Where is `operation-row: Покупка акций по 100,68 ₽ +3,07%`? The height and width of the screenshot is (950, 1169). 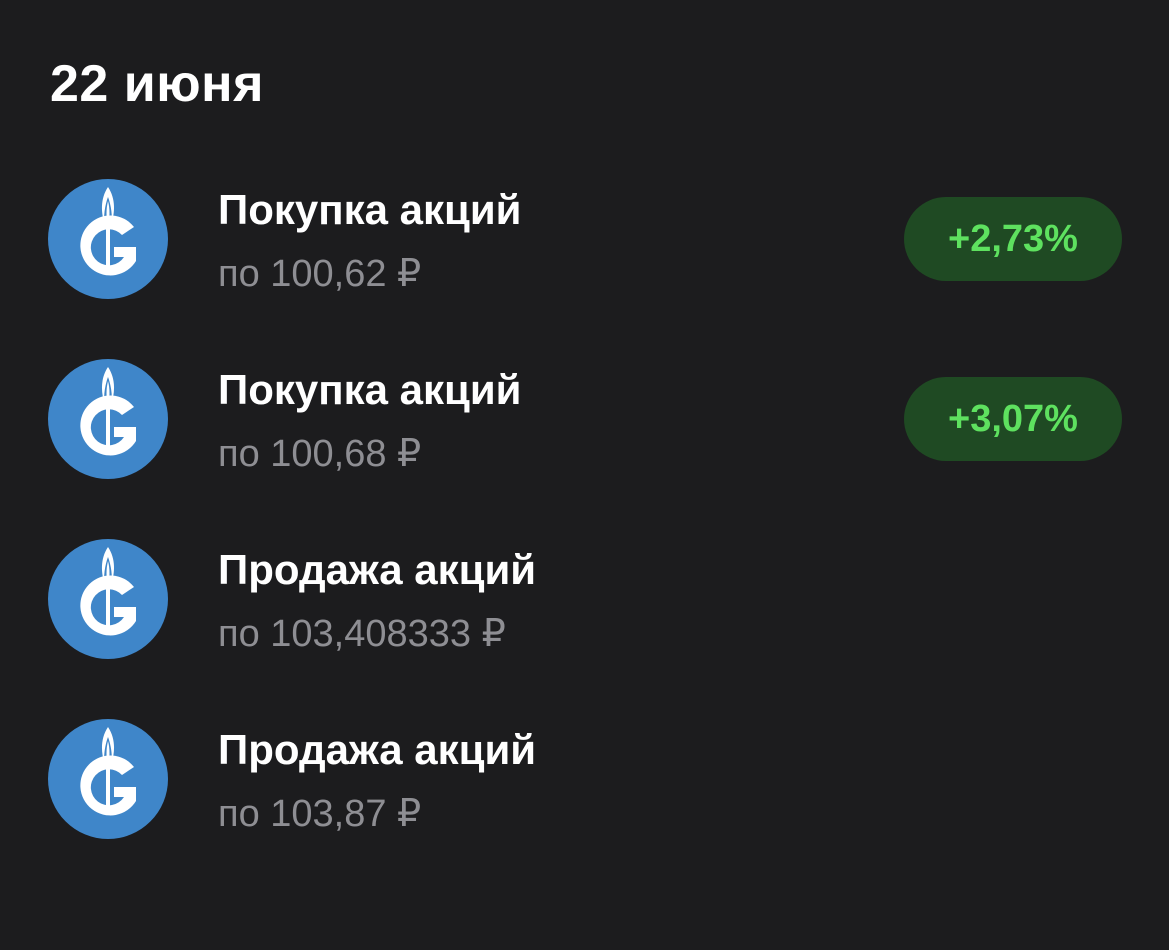
operation-row: Покупка акций по 100,68 ₽ +3,07% is located at coordinates (584, 424).